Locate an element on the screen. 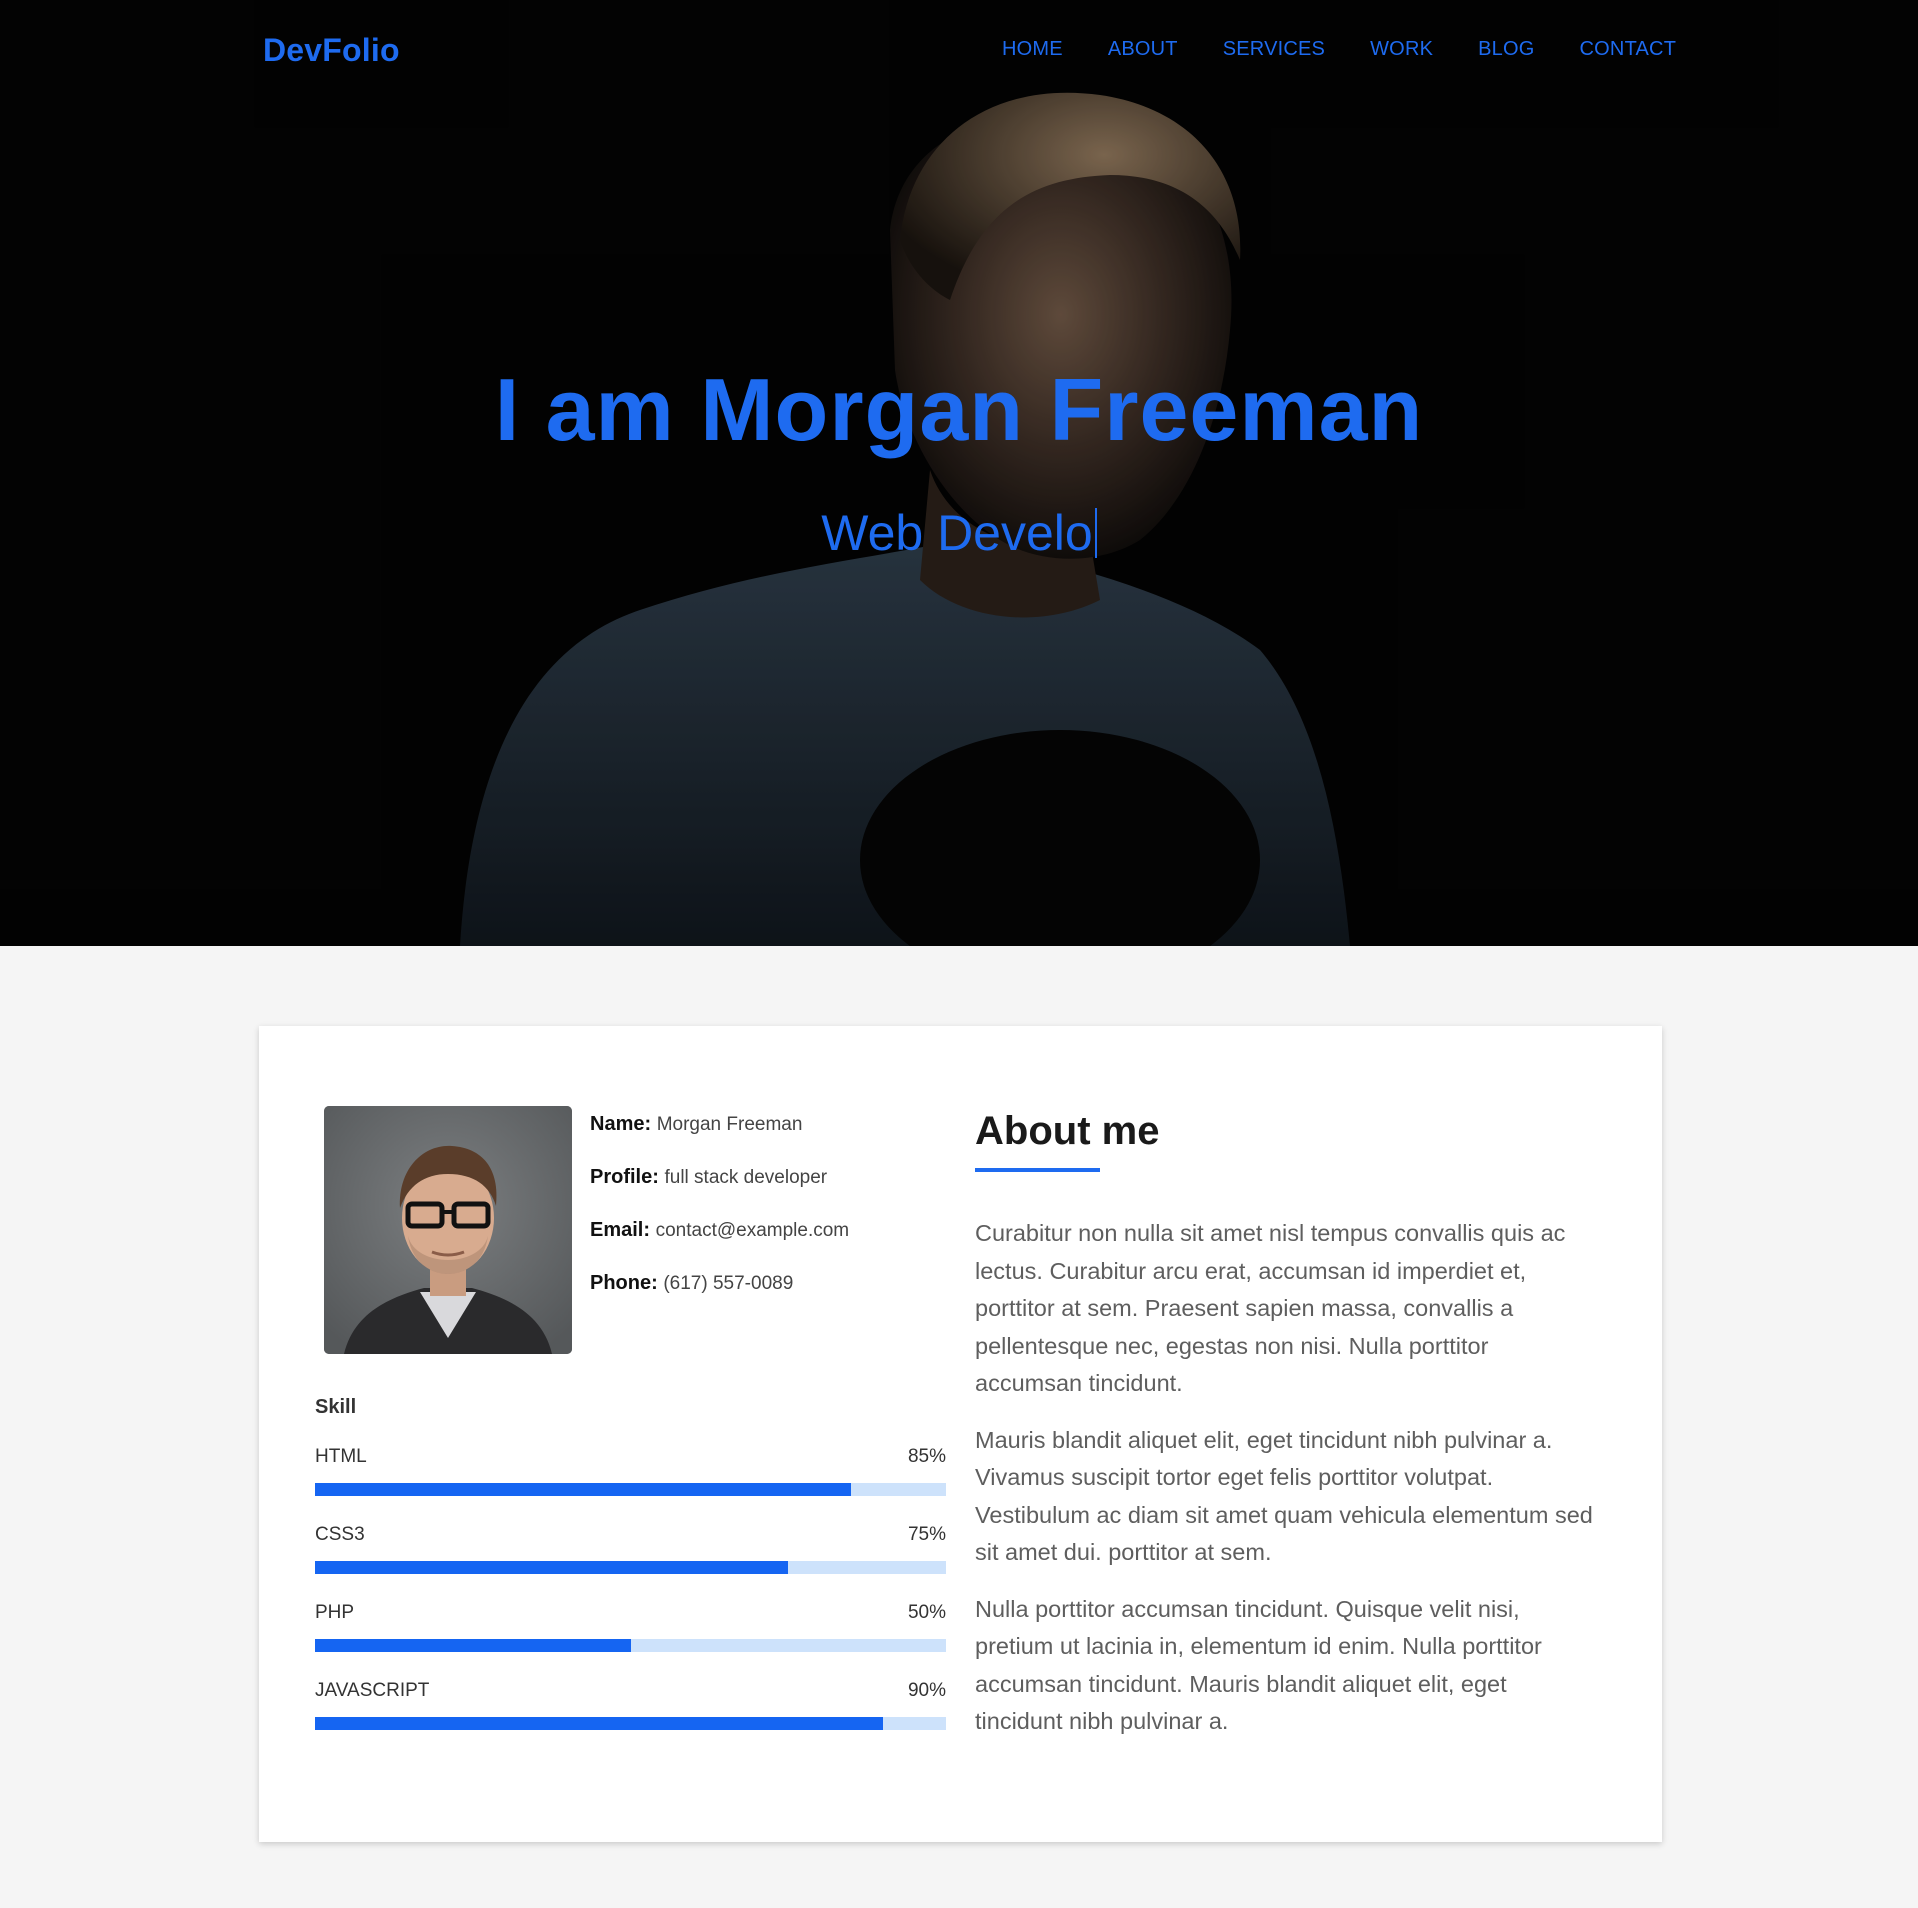  info-email: Email: contact@example.com is located at coordinates (719, 1243).